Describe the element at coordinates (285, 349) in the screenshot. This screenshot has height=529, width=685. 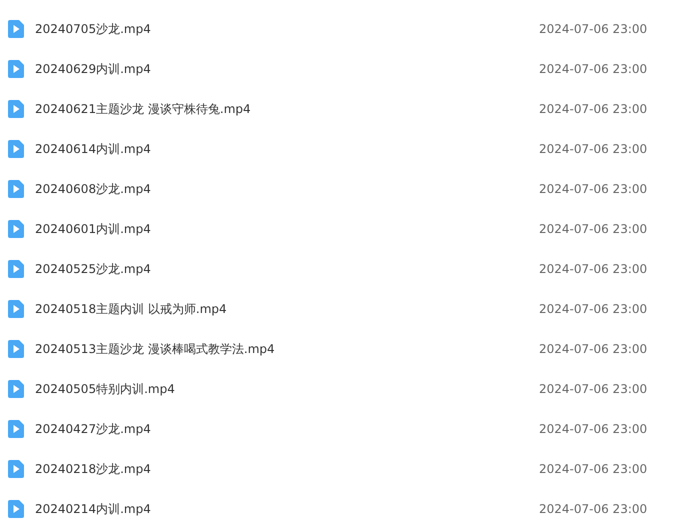
I see `file-name: 20240513主题沙龙 漫谈棒喝式教学法.mp4` at that location.